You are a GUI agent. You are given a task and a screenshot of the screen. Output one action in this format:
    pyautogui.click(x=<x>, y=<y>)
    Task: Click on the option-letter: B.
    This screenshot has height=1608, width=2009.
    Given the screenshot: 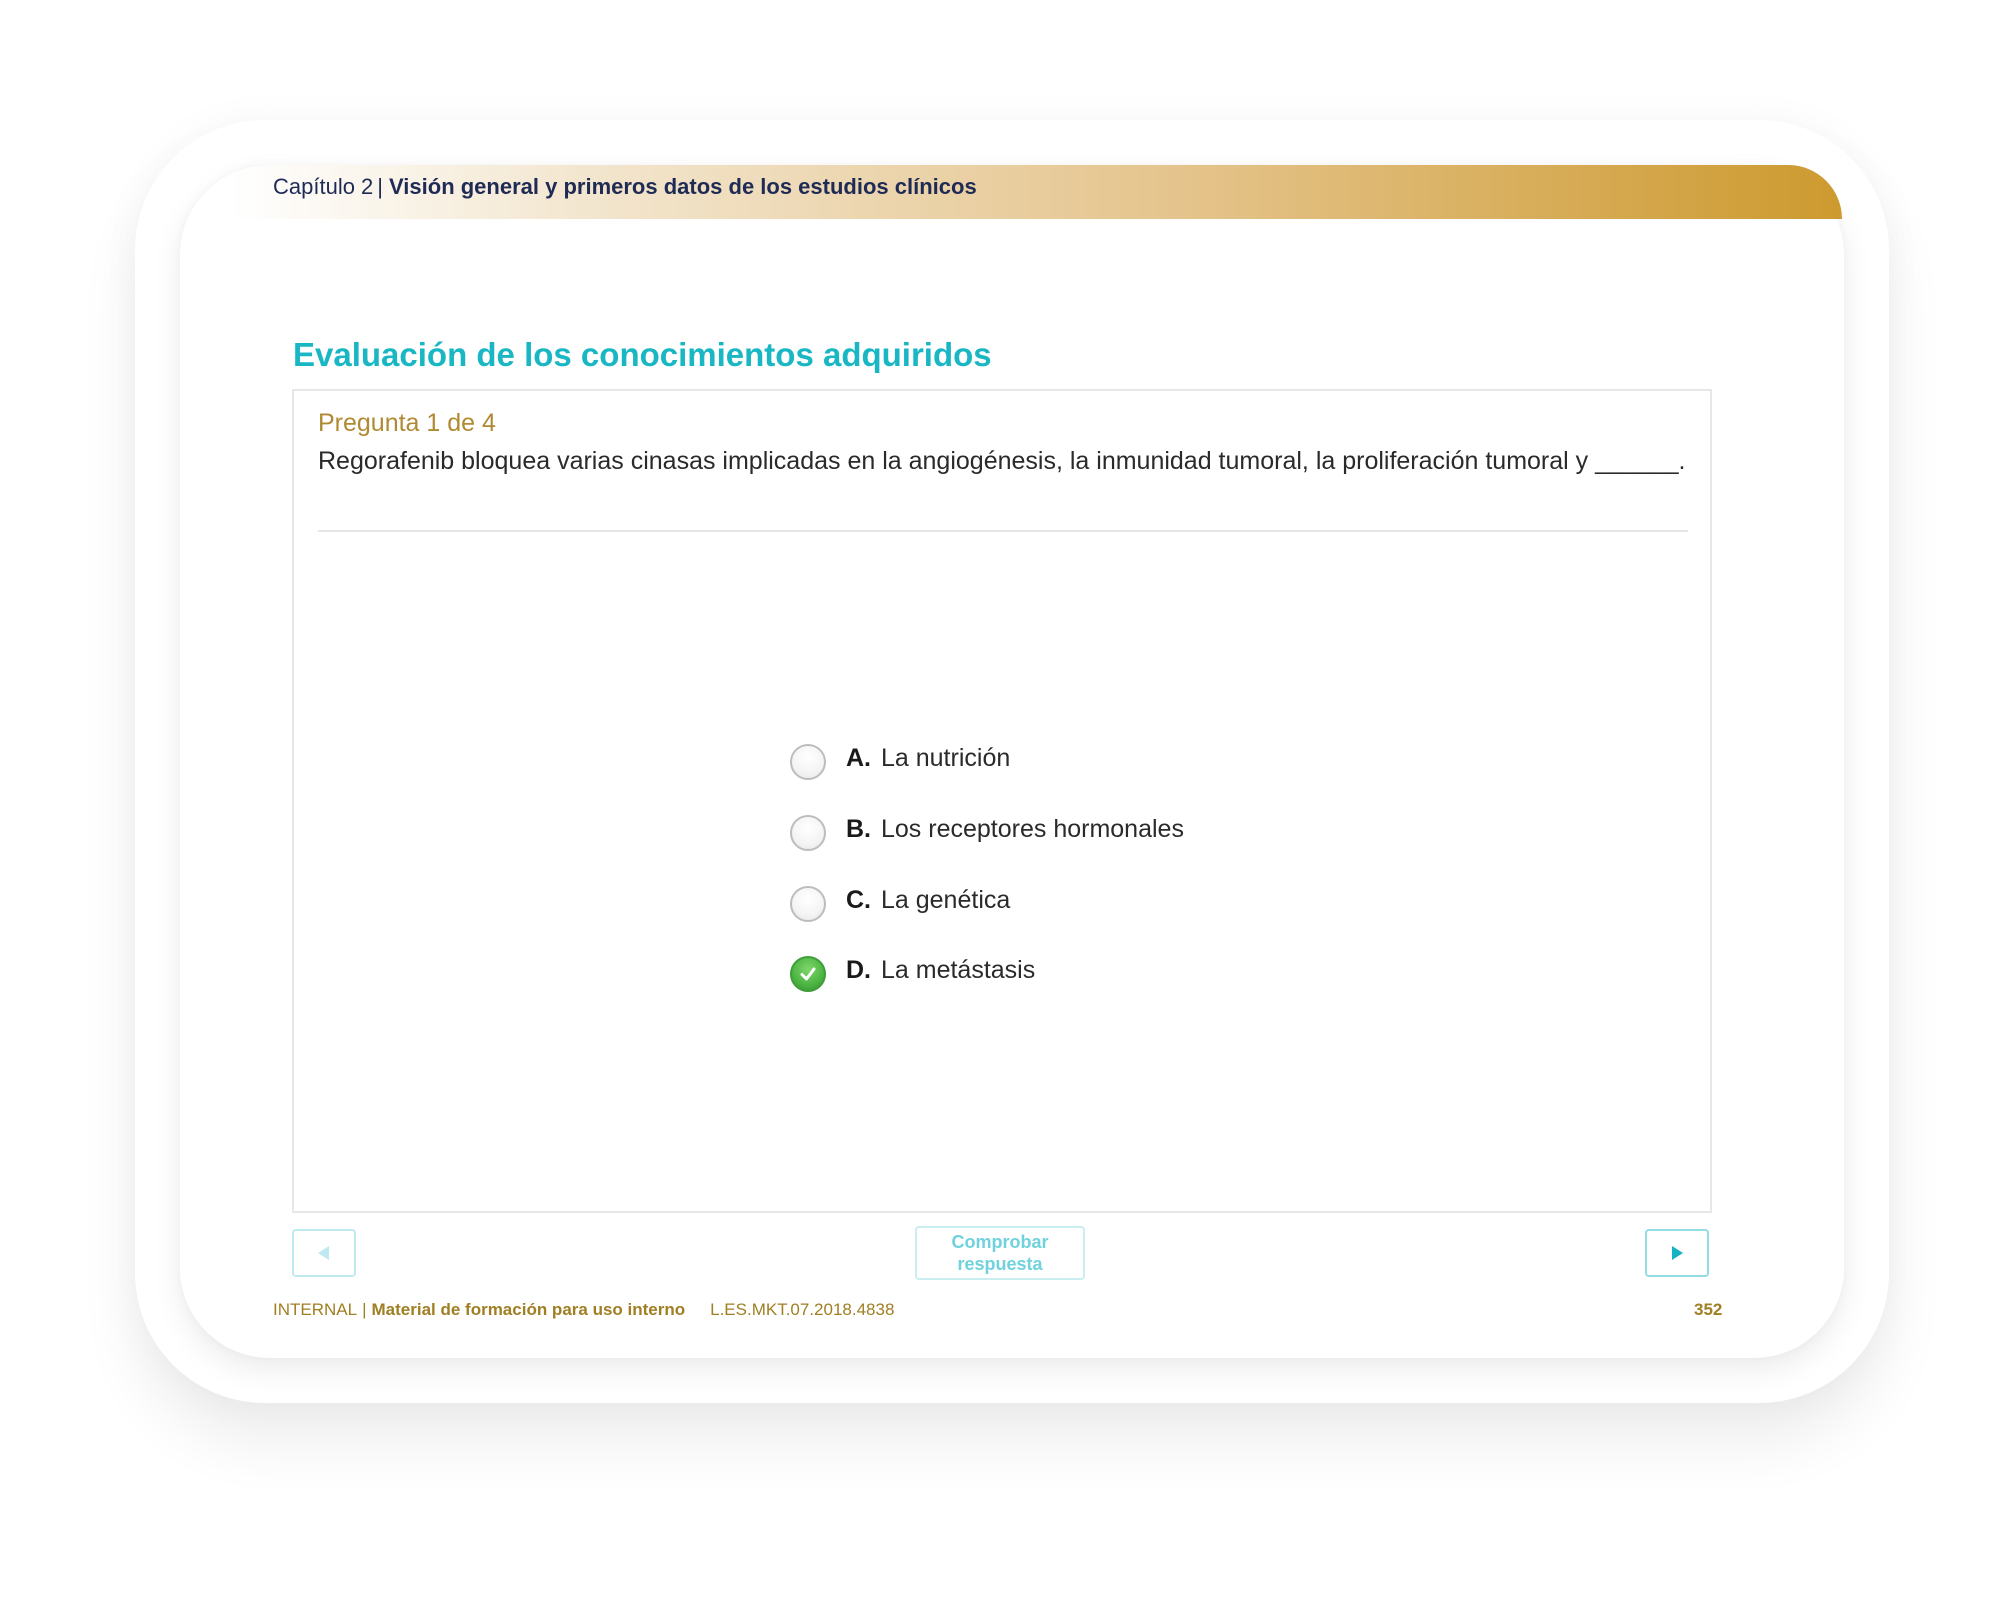 What is the action you would take?
    pyautogui.click(x=858, y=828)
    